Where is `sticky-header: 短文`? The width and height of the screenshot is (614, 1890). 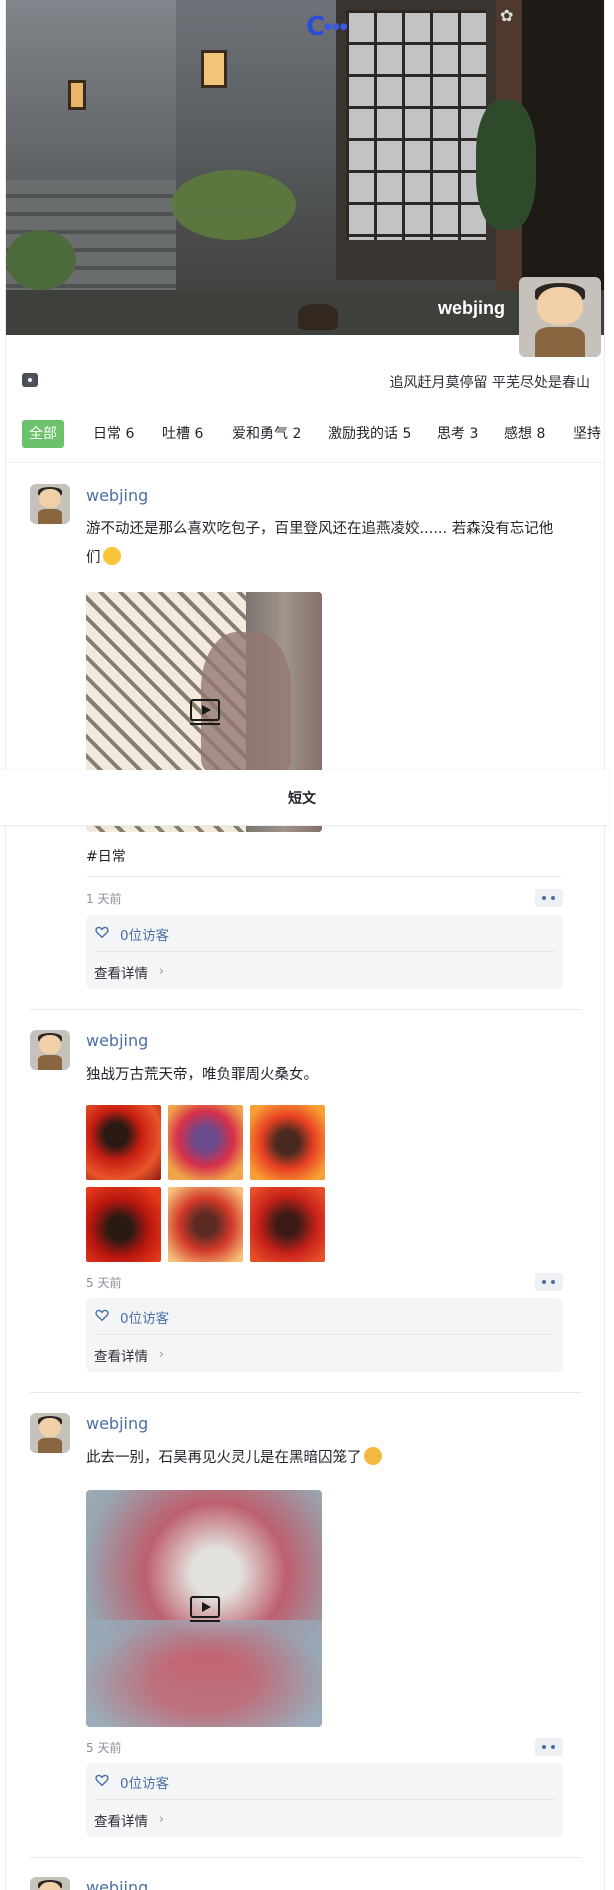
sticky-header: 短文 is located at coordinates (304, 798).